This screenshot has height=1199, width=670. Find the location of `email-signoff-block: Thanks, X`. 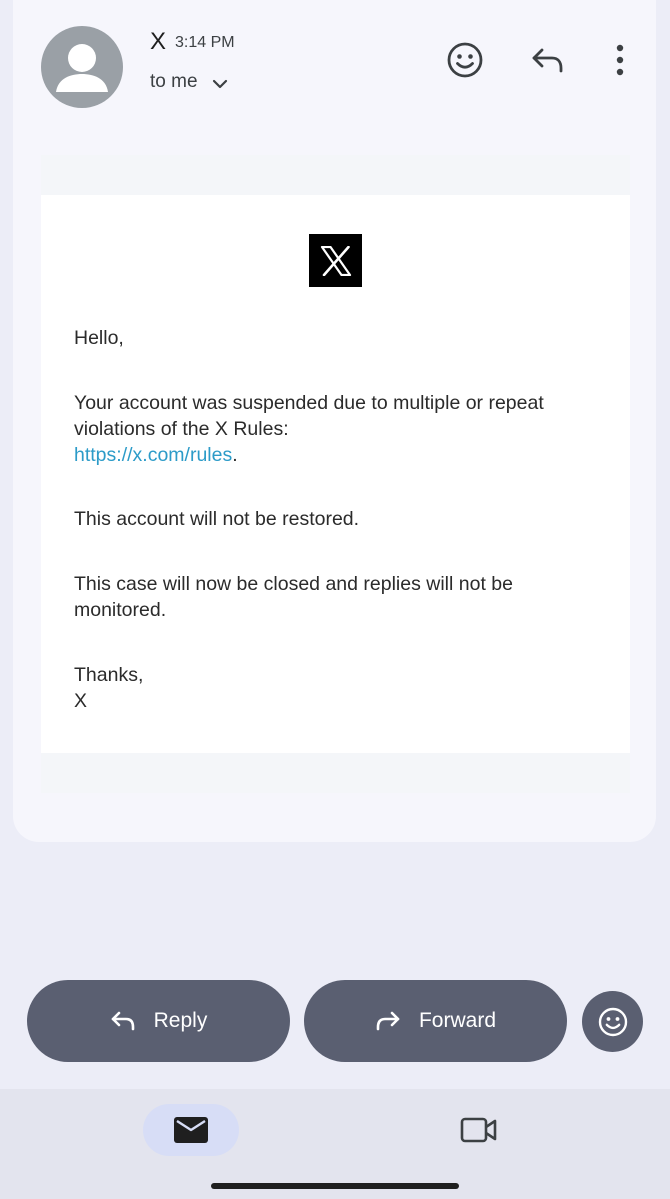

email-signoff-block: Thanks, X is located at coordinates (334, 688).